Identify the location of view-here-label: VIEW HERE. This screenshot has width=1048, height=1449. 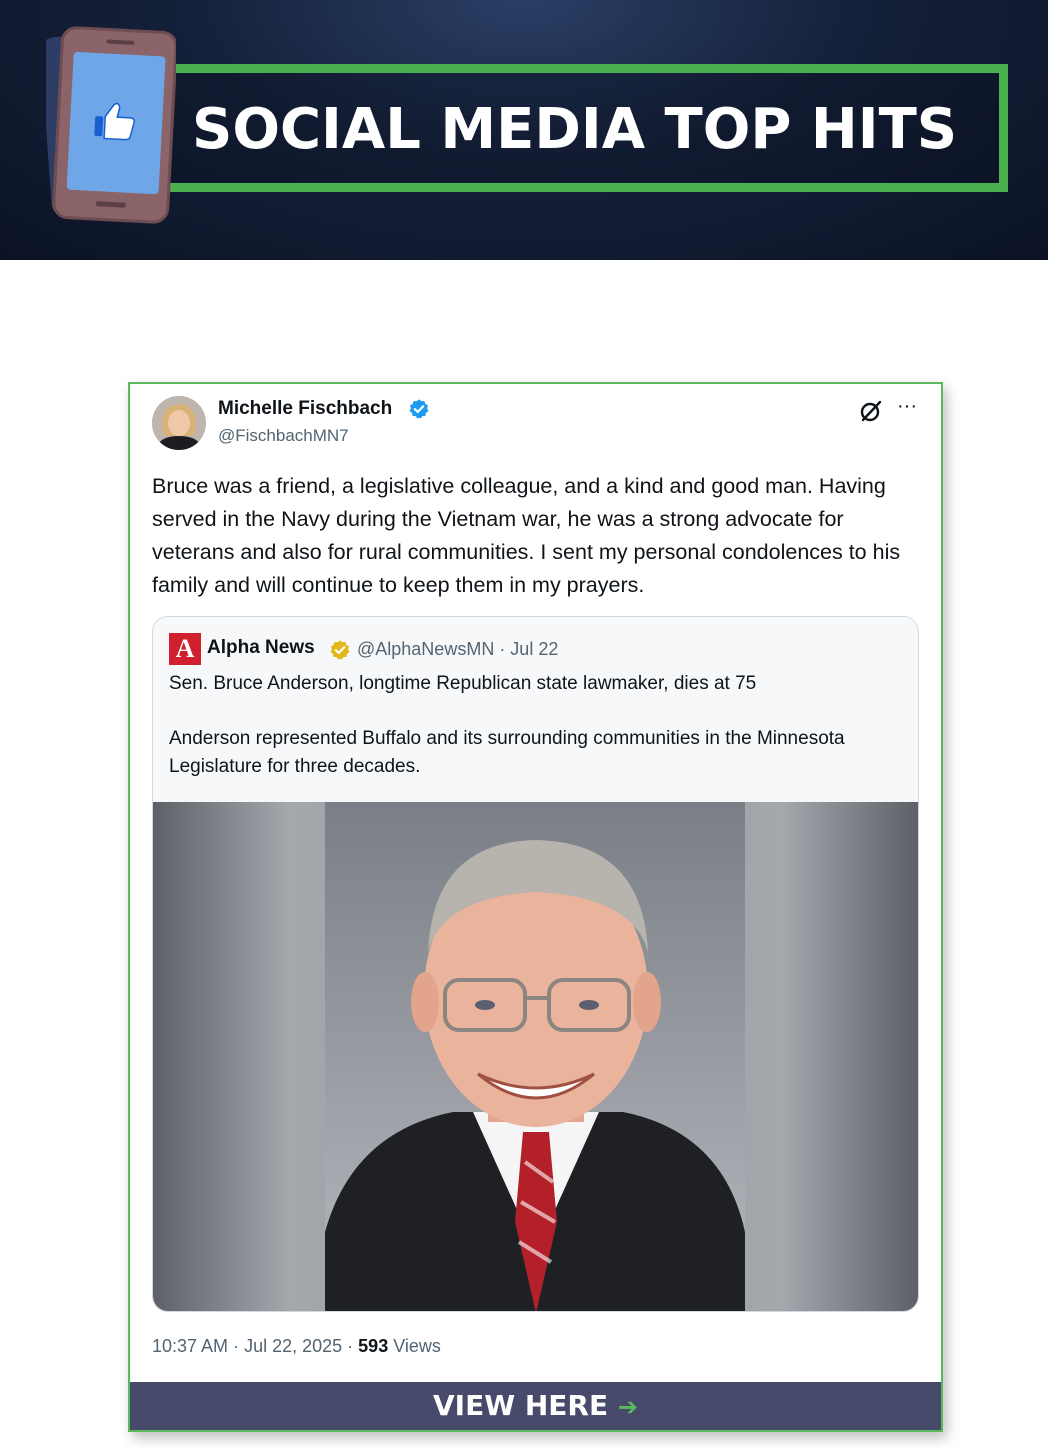
(521, 1405).